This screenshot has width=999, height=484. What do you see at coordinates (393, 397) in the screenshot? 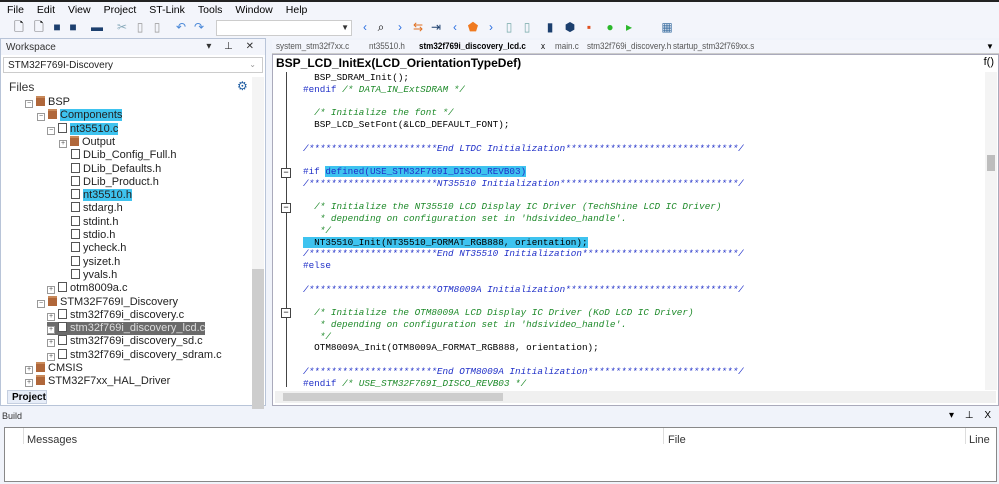
I see `editor-horizontal-scrollbar-thumb` at bounding box center [393, 397].